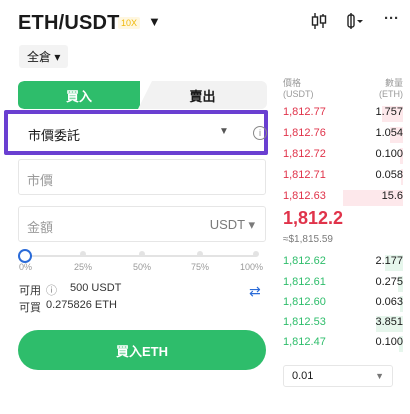 Image resolution: width=410 pixels, height=414 pixels. I want to click on order-type-label: 市價委託, so click(54, 135).